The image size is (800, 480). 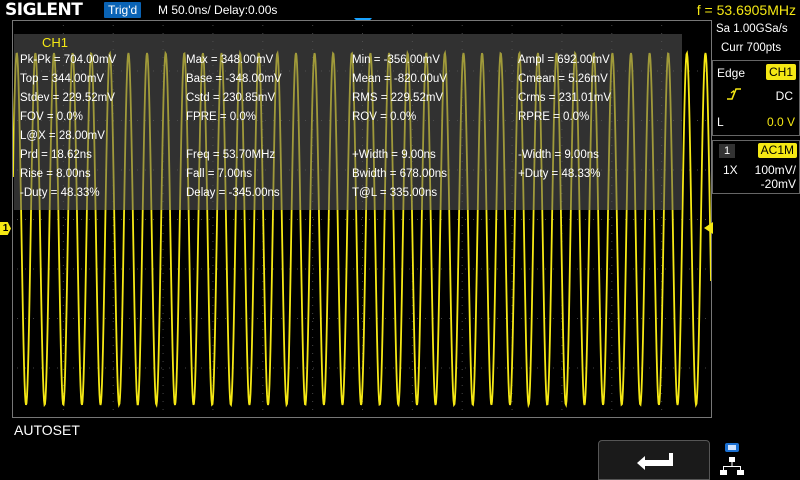 What do you see at coordinates (62, 136) in the screenshot?
I see `measurement-value: L@X = 28.00mV` at bounding box center [62, 136].